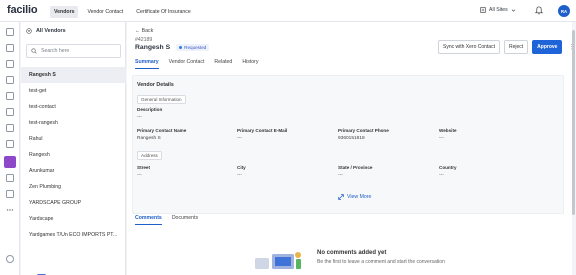 This screenshot has height=275, width=576. What do you see at coordinates (241, 167) in the screenshot?
I see `field-label: City` at bounding box center [241, 167].